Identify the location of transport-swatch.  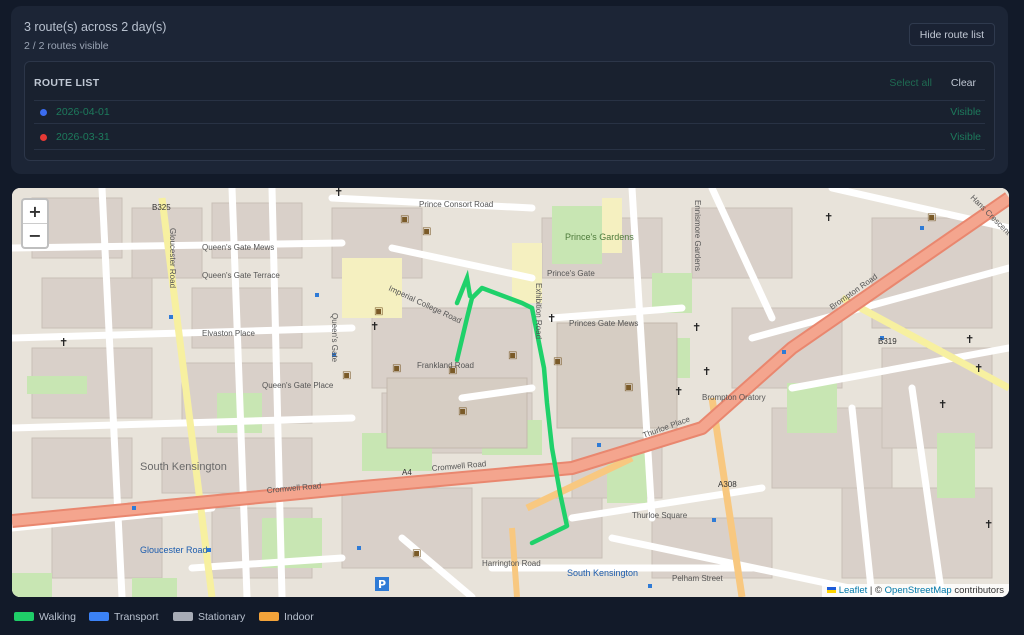
(99, 616).